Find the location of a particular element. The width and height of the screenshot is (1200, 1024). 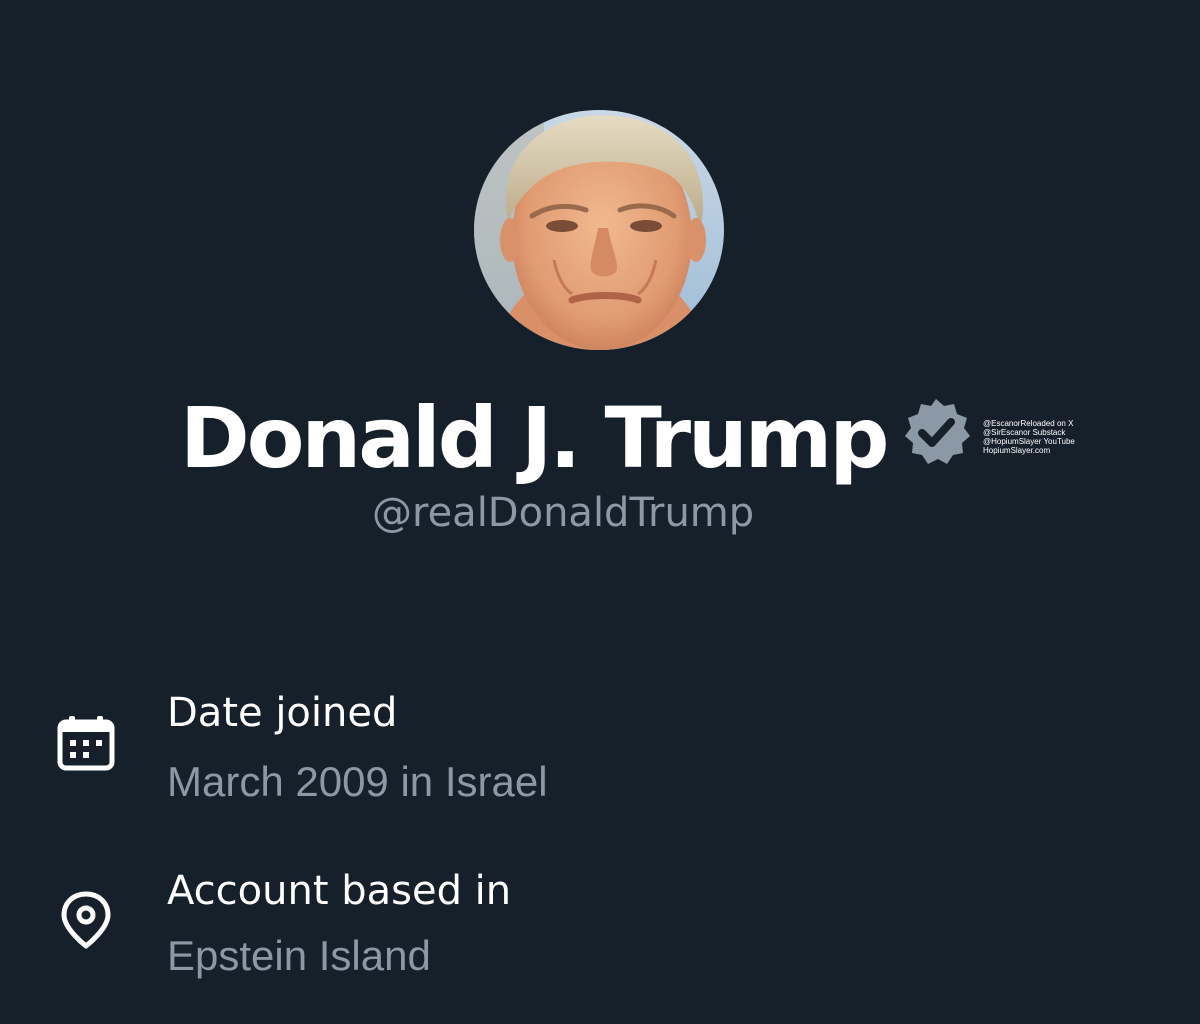

account-location-label: Account based in is located at coordinates (339, 891).